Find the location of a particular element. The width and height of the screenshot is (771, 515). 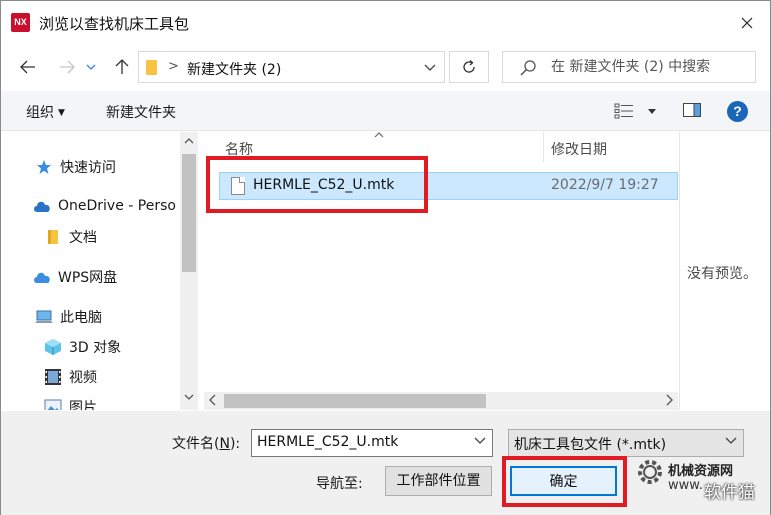

computer-icon is located at coordinates (44, 317).